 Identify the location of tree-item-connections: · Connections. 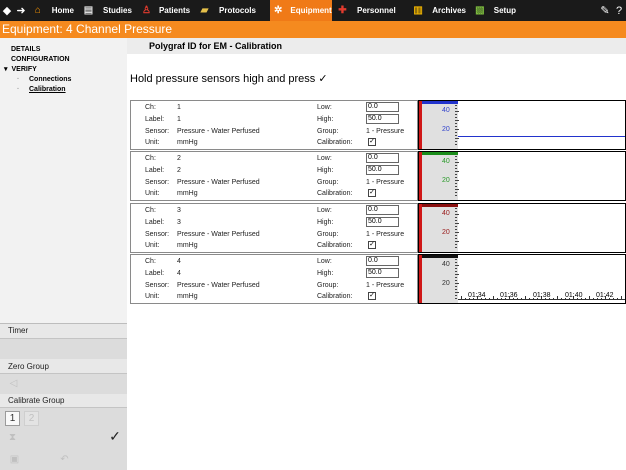
(63, 80).